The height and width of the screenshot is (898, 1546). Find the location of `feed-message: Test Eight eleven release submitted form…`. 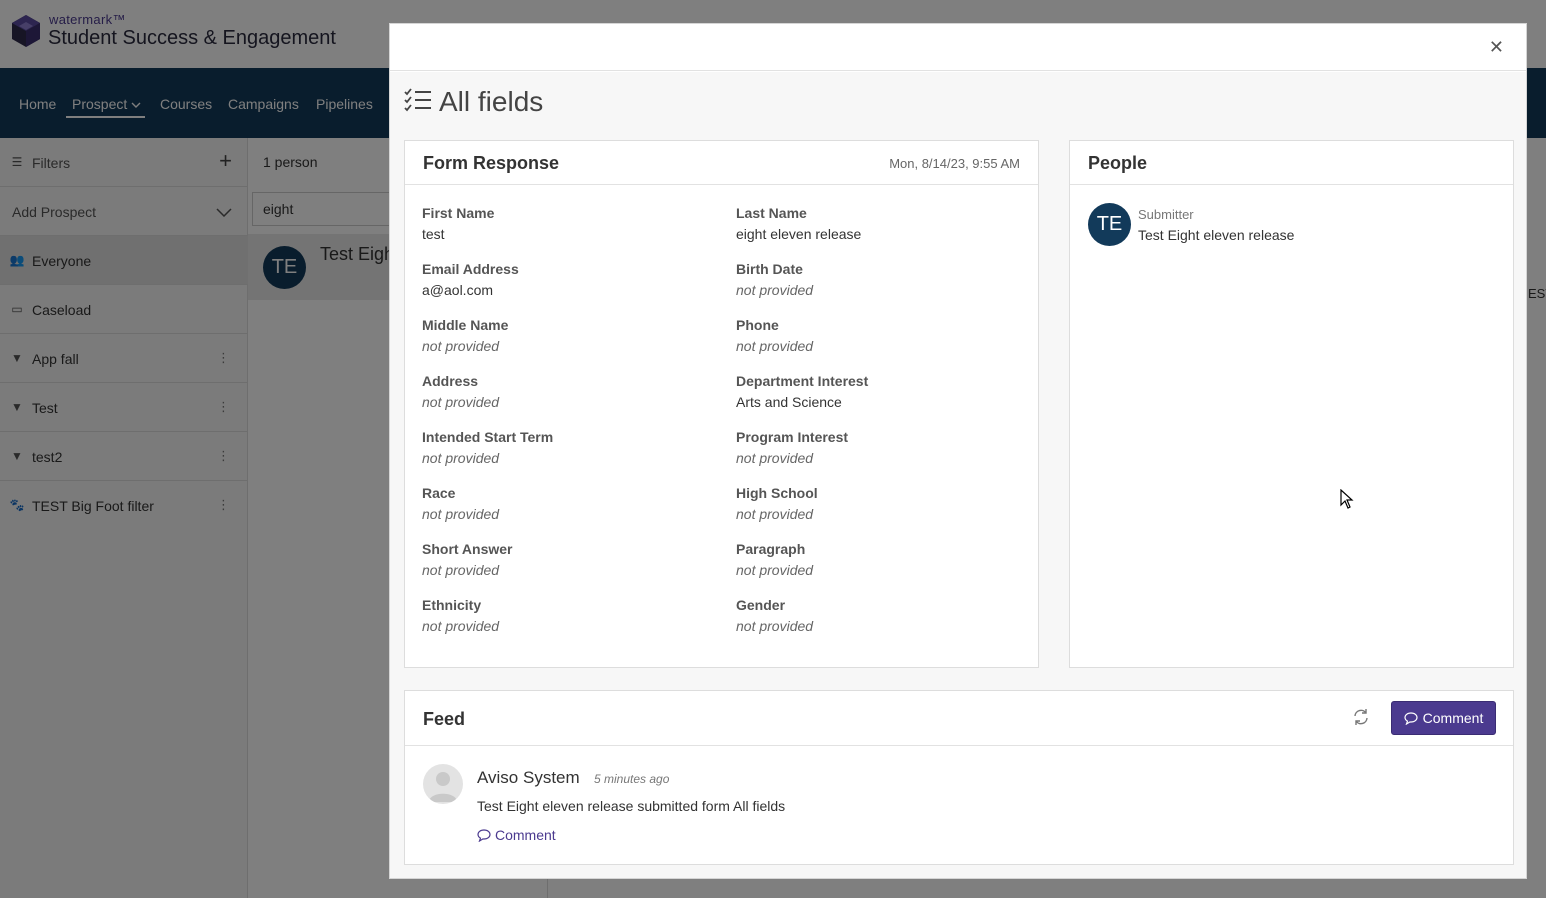

feed-message: Test Eight eleven release submitted form… is located at coordinates (631, 806).